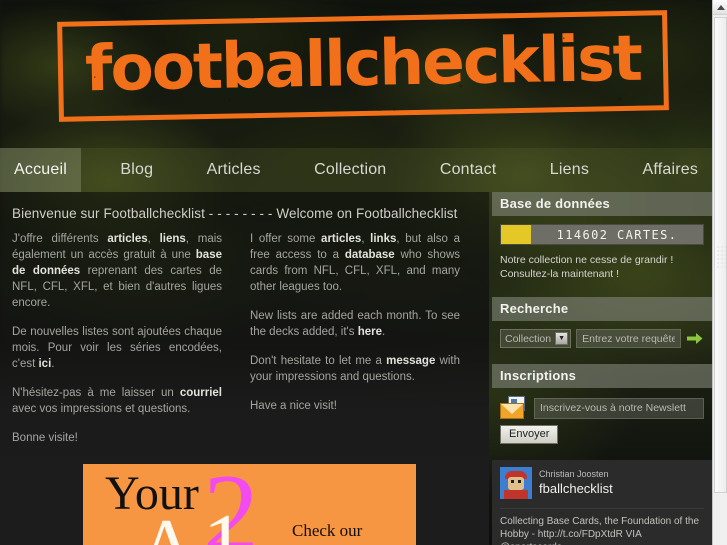  I want to click on scrollbar-thumb, so click(720, 255).